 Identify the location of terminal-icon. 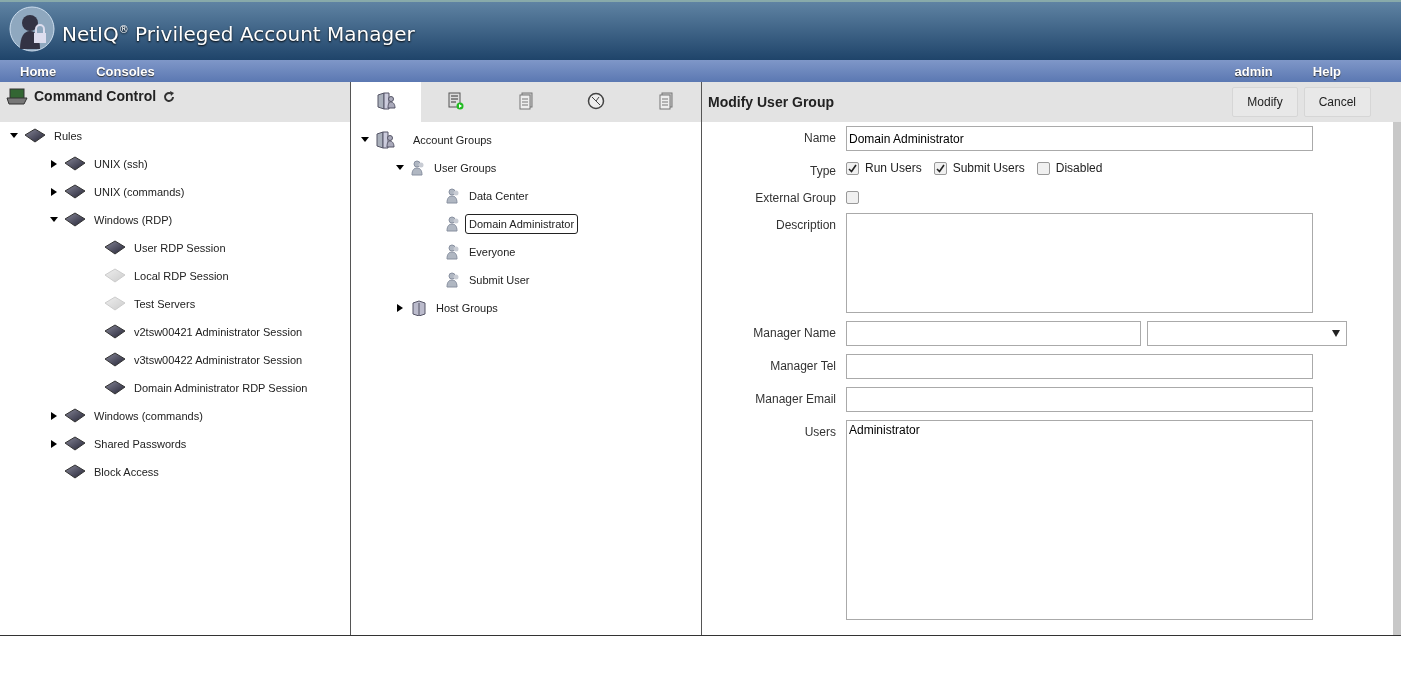
(17, 97).